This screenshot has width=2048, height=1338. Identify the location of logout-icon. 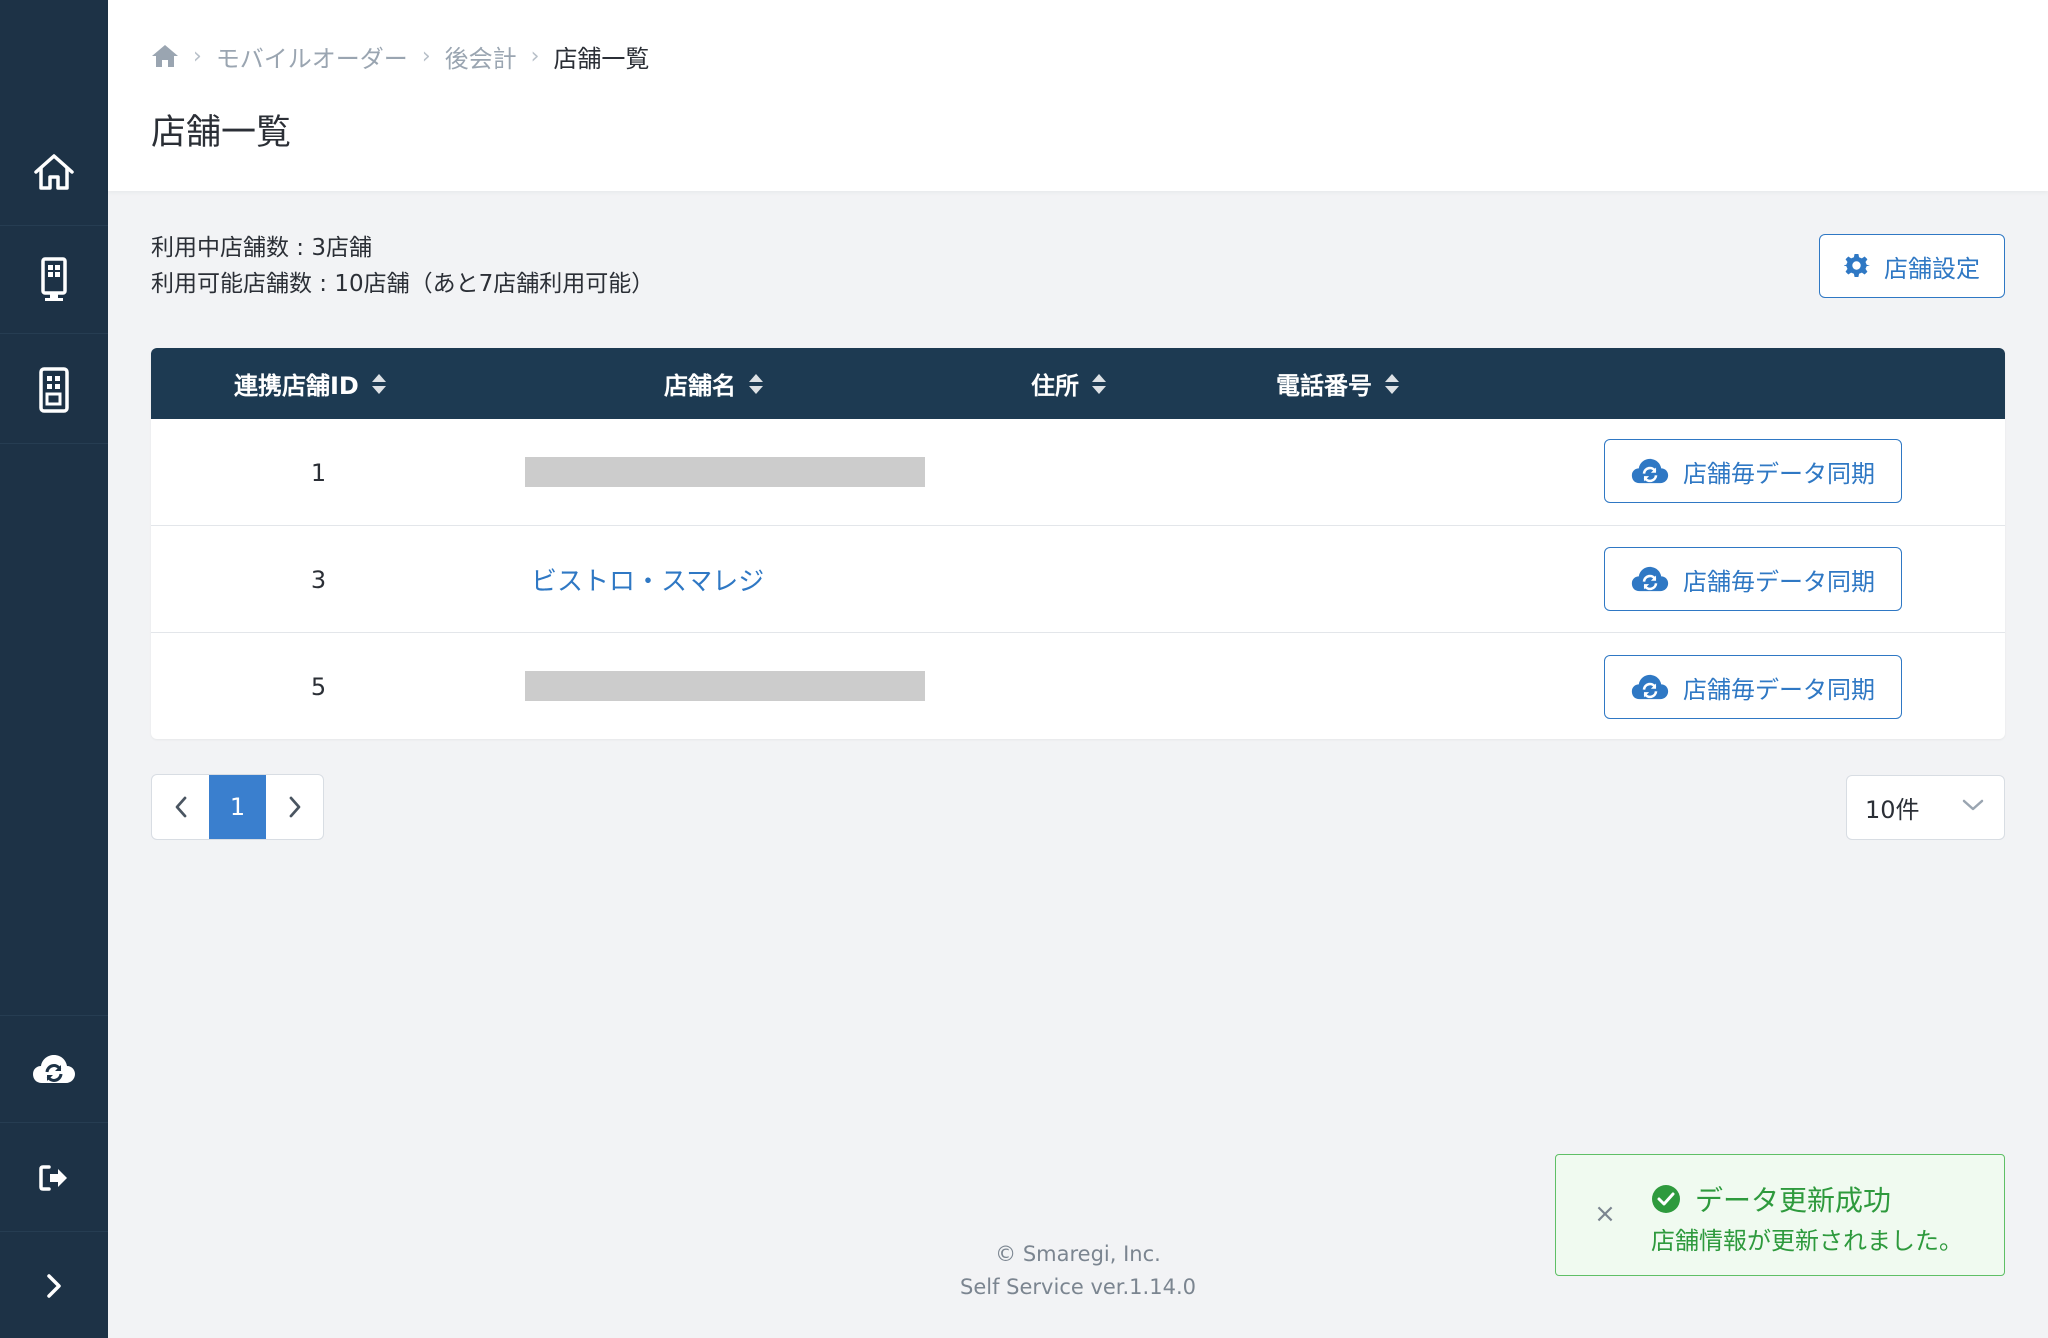
(53, 1177).